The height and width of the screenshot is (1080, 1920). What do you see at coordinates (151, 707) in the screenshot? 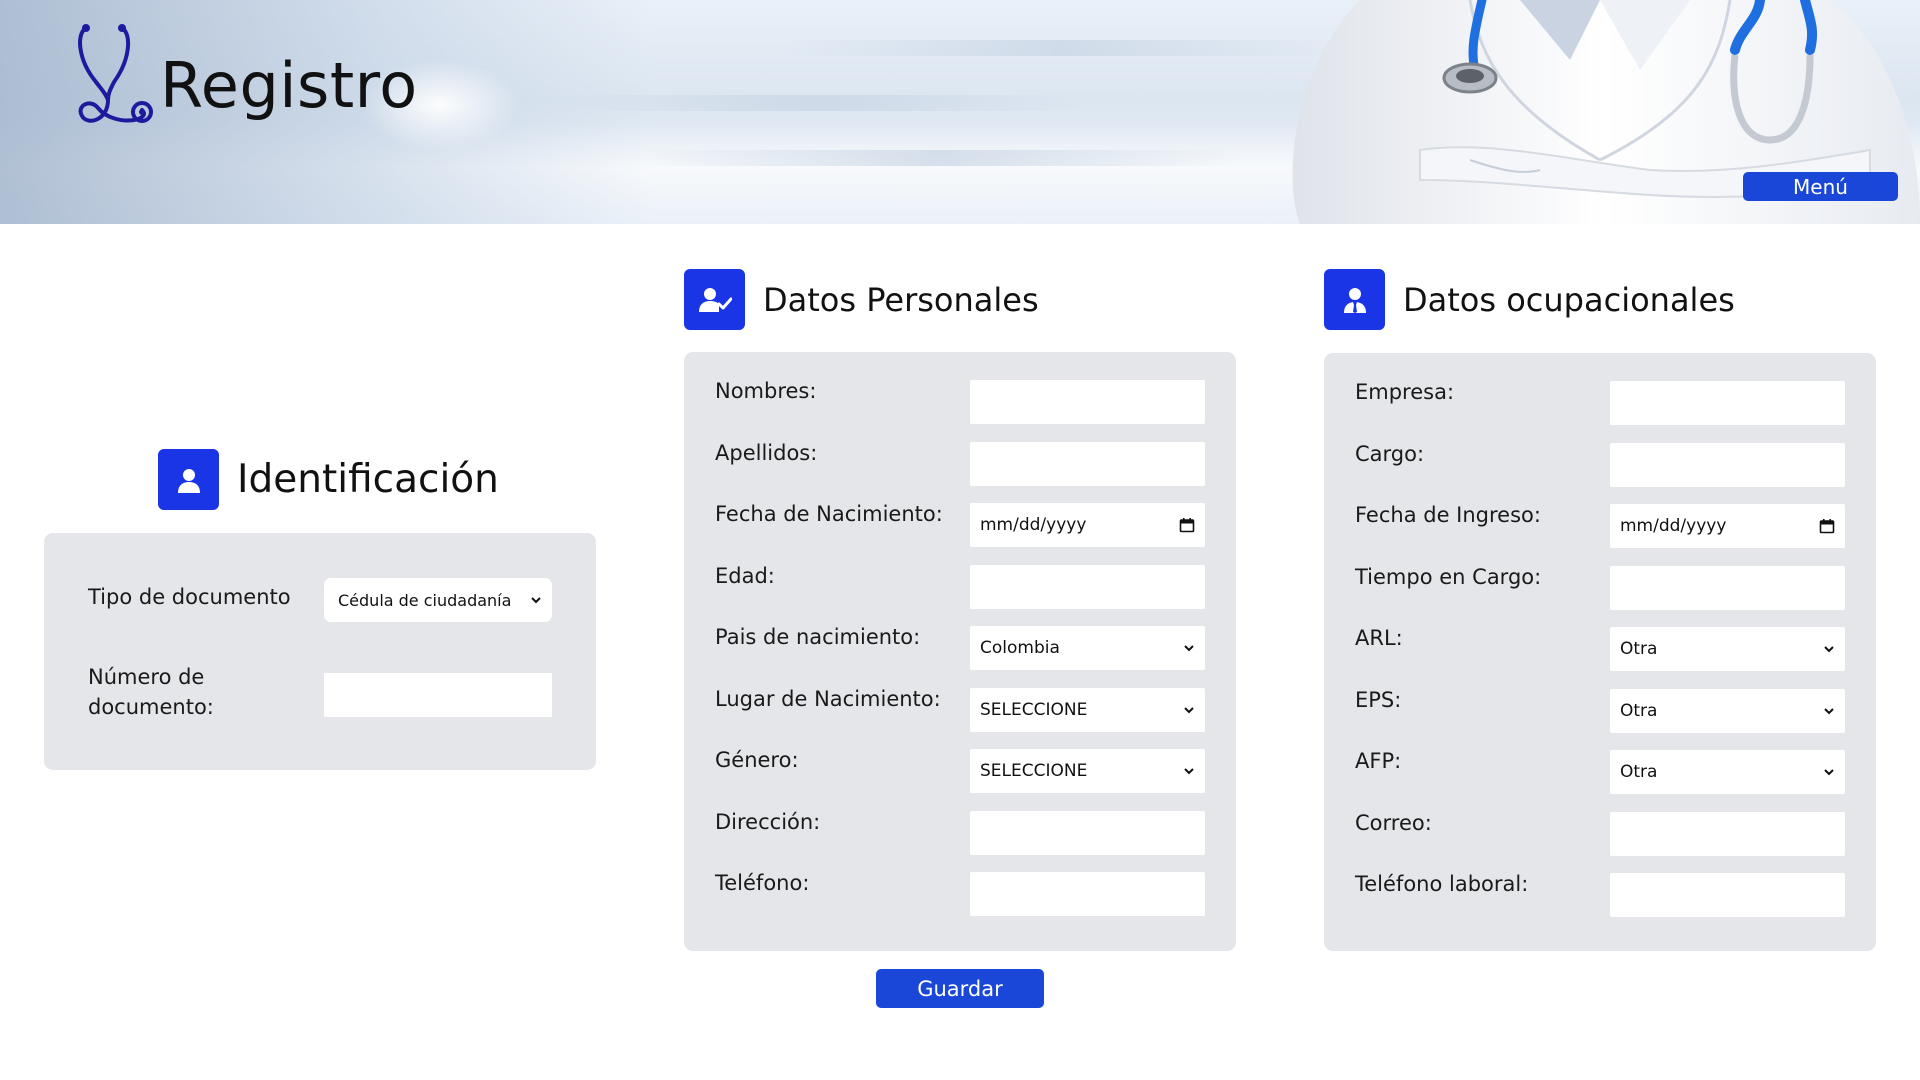
I see `numero-documento-label-line2: documento:` at bounding box center [151, 707].